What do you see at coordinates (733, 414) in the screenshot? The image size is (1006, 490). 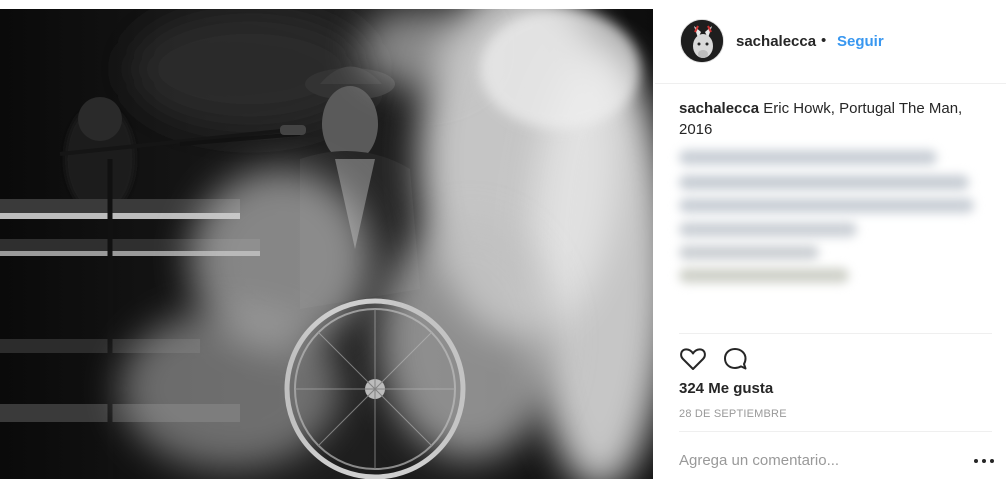 I see `post-date: 28 DE SEPTIEMBRE` at bounding box center [733, 414].